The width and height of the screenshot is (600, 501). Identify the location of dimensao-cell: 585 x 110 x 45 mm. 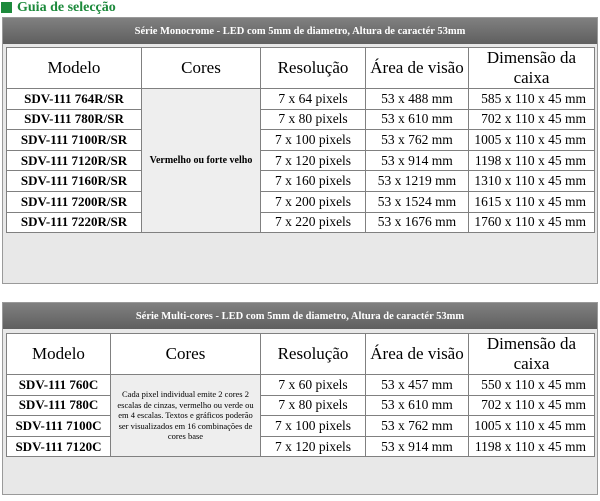
(531, 99).